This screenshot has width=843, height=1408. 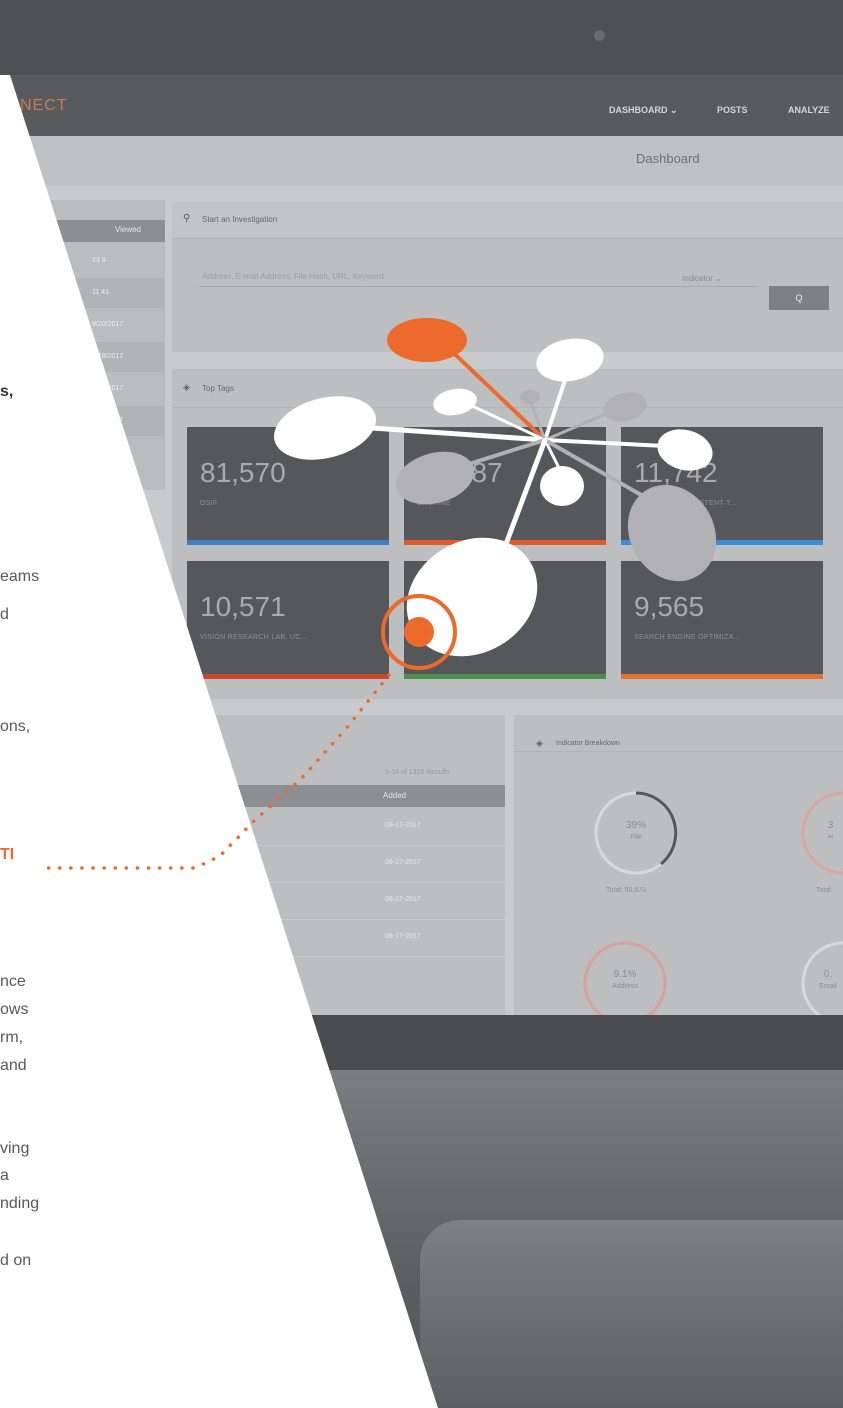 I want to click on dotted-connector, so click(x=292, y=771).